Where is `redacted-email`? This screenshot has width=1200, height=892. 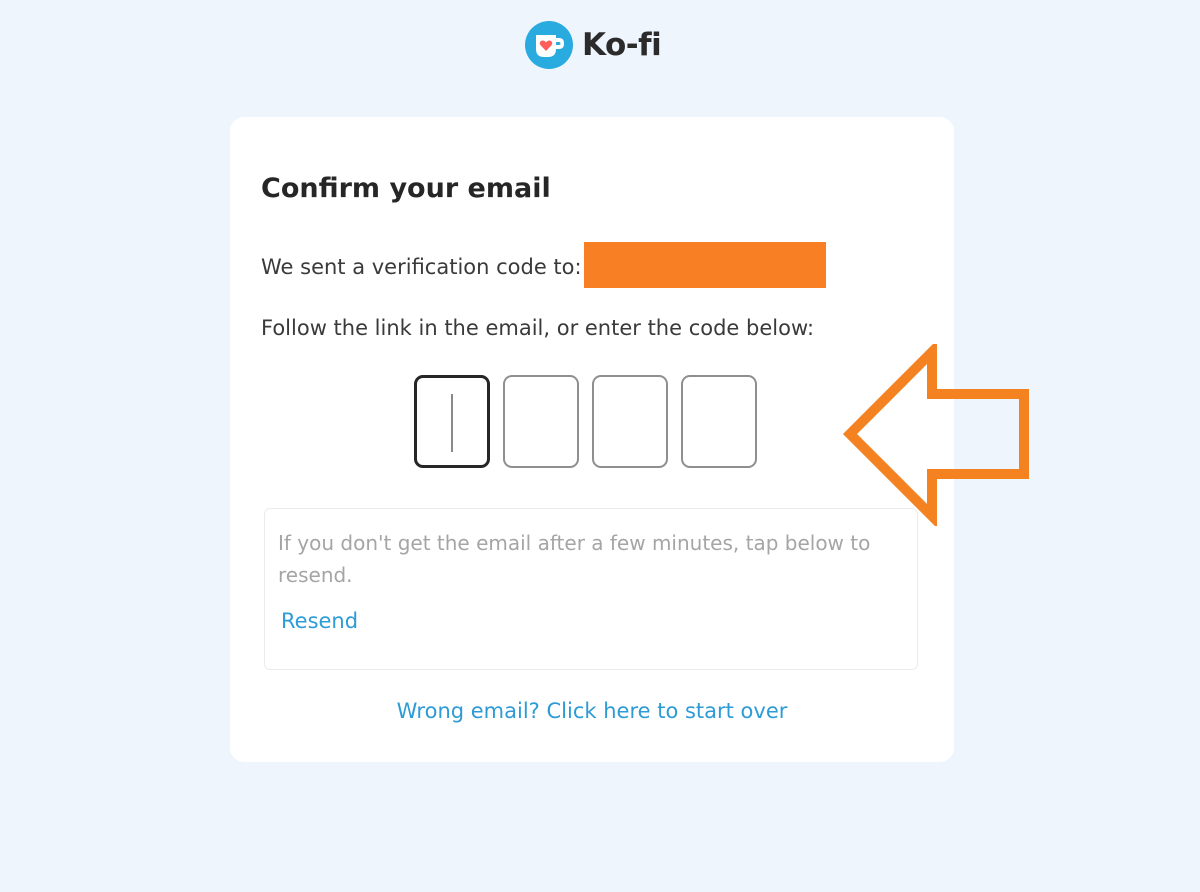
redacted-email is located at coordinates (704, 265).